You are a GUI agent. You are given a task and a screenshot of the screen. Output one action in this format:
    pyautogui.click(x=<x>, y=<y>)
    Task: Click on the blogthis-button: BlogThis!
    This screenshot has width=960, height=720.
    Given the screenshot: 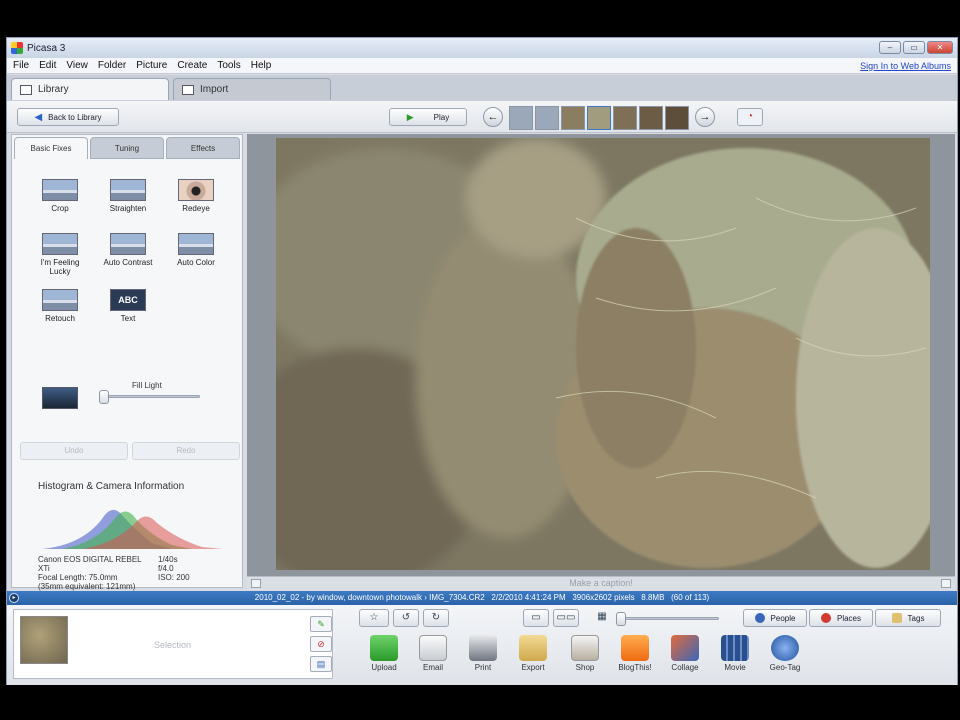 What is the action you would take?
    pyautogui.click(x=635, y=653)
    